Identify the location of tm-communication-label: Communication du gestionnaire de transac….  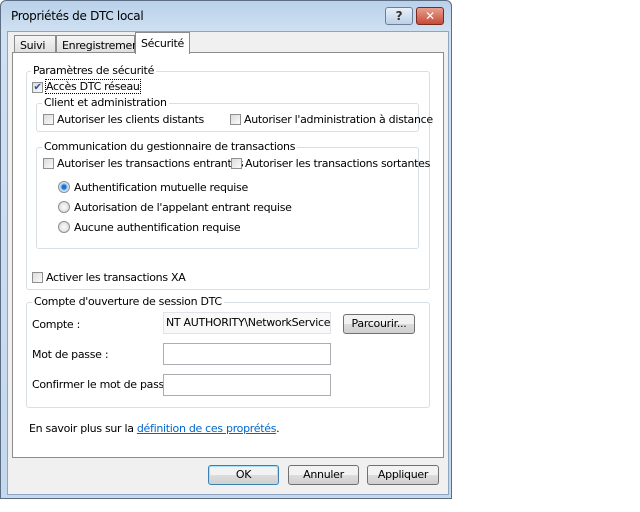
(170, 146).